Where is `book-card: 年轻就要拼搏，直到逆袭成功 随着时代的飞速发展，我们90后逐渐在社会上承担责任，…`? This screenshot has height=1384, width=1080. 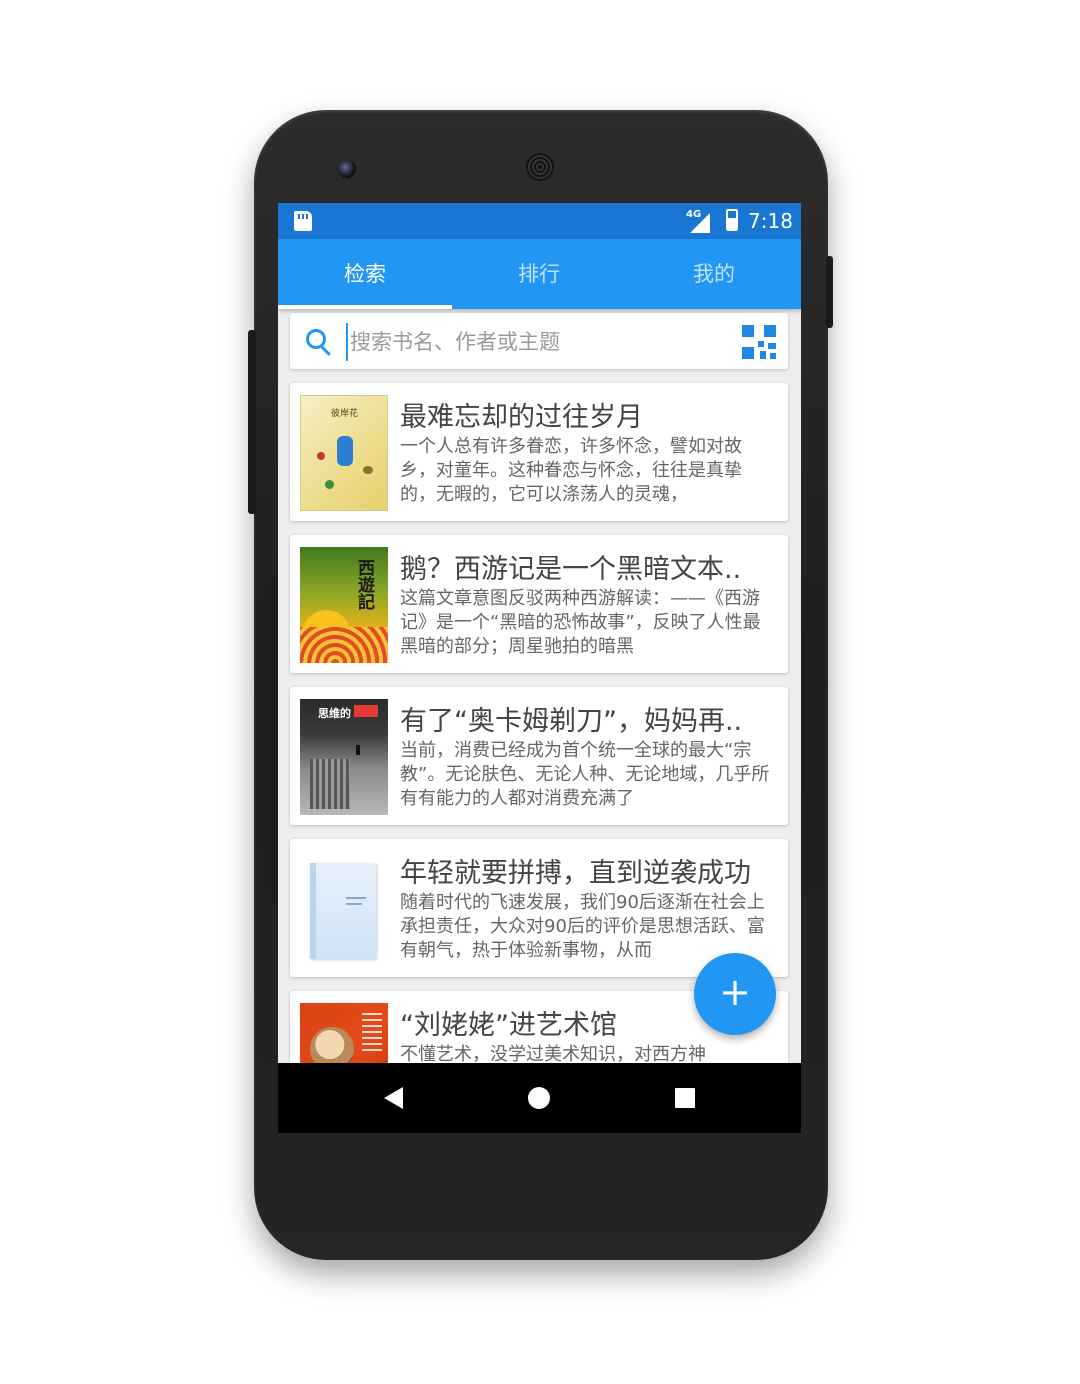 book-card: 年轻就要拼搏，直到逆袭成功 随着时代的飞速发展，我们90后逐渐在社会上承担责任，… is located at coordinates (539, 908).